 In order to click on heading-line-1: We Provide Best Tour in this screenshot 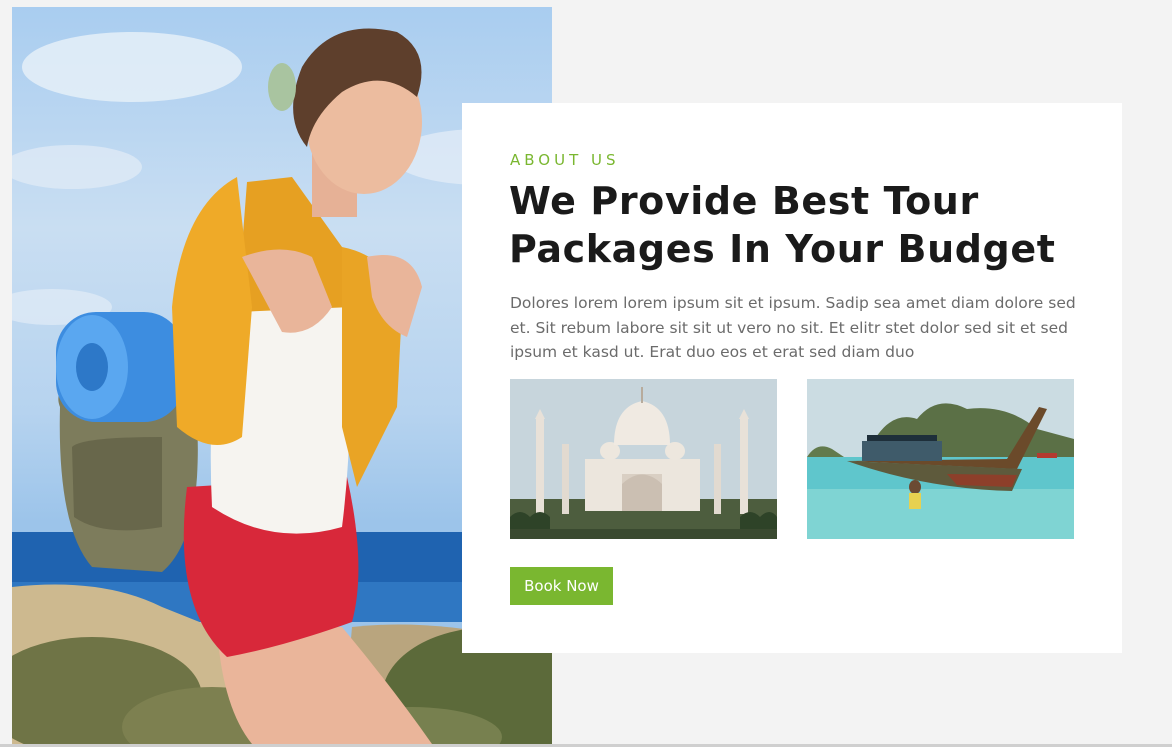, I will do `click(744, 201)`.